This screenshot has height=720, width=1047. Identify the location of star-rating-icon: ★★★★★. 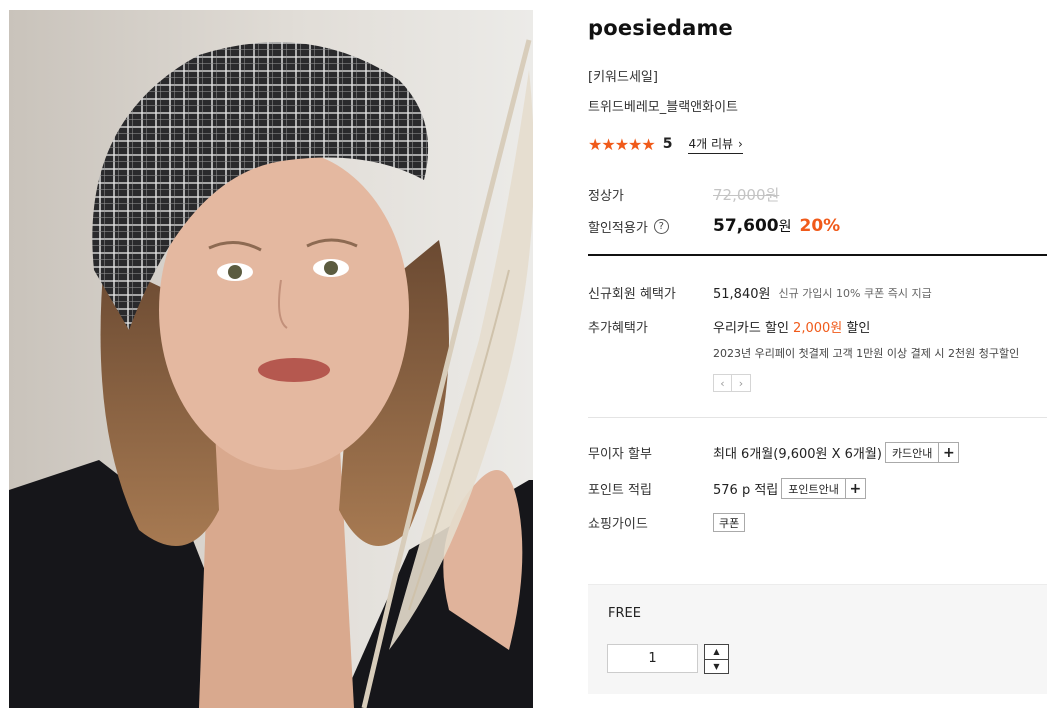
(622, 144).